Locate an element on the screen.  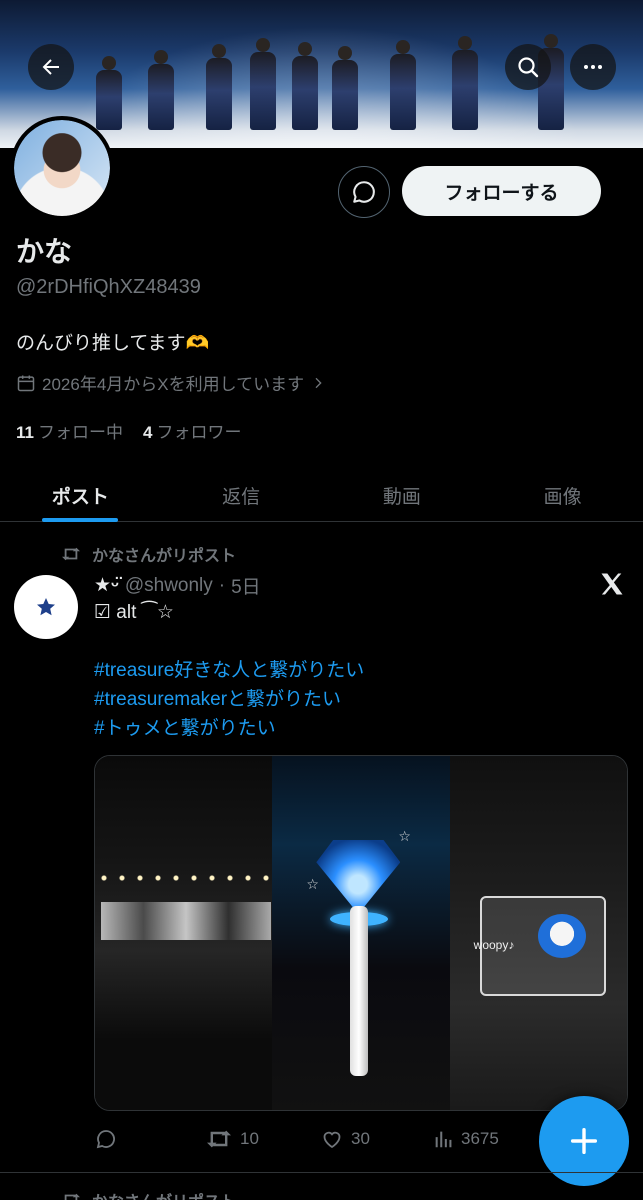
message-button is located at coordinates (364, 192).